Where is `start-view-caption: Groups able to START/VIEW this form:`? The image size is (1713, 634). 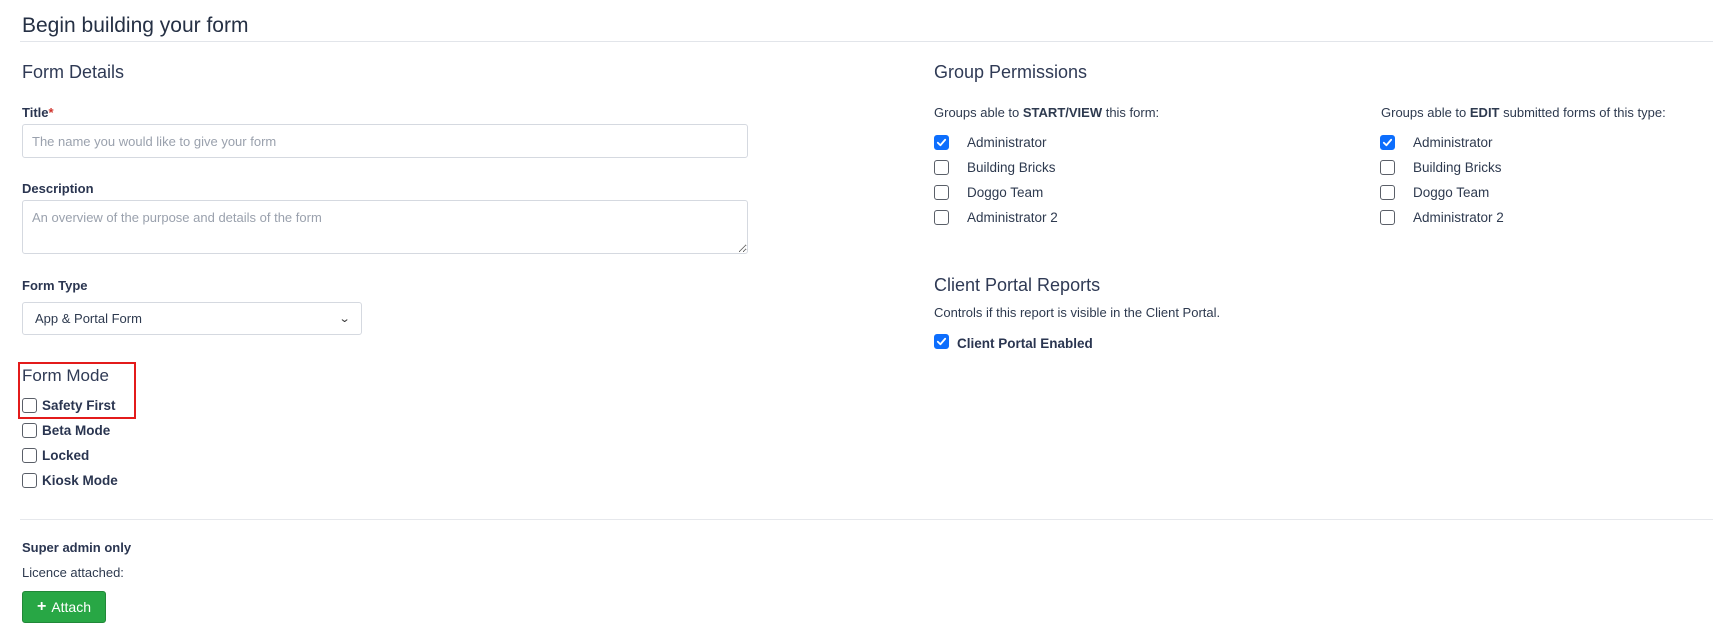 start-view-caption: Groups able to START/VIEW this form: is located at coordinates (1047, 112).